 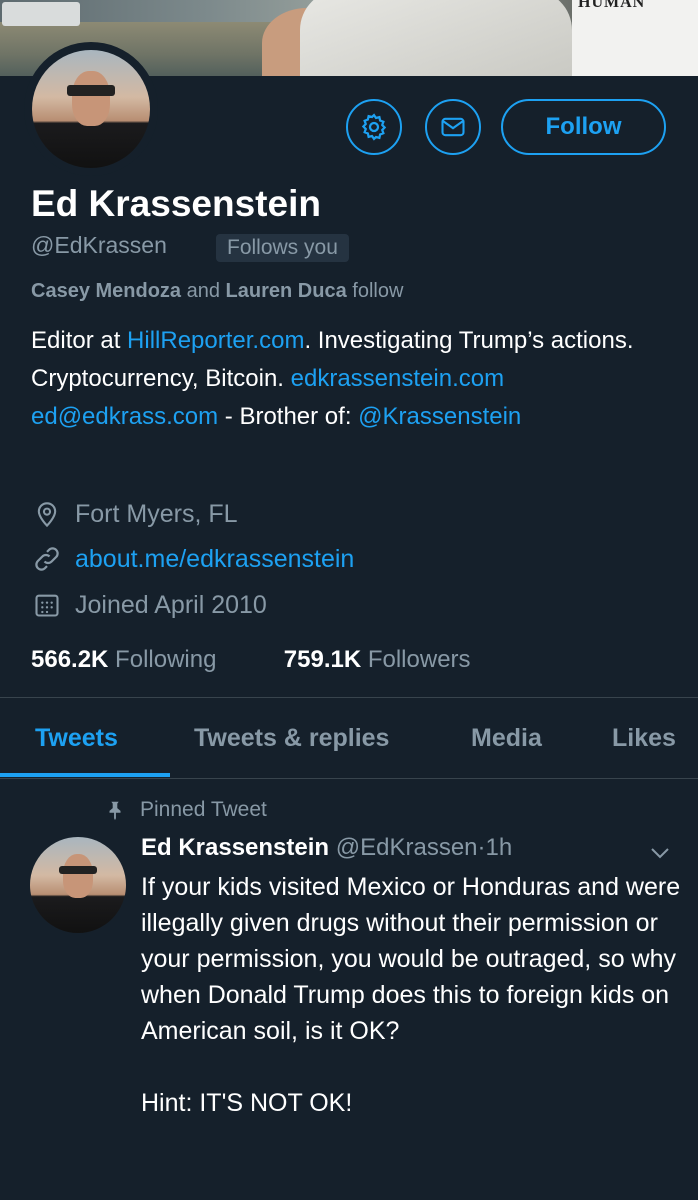 I want to click on message-button, so click(x=453, y=127).